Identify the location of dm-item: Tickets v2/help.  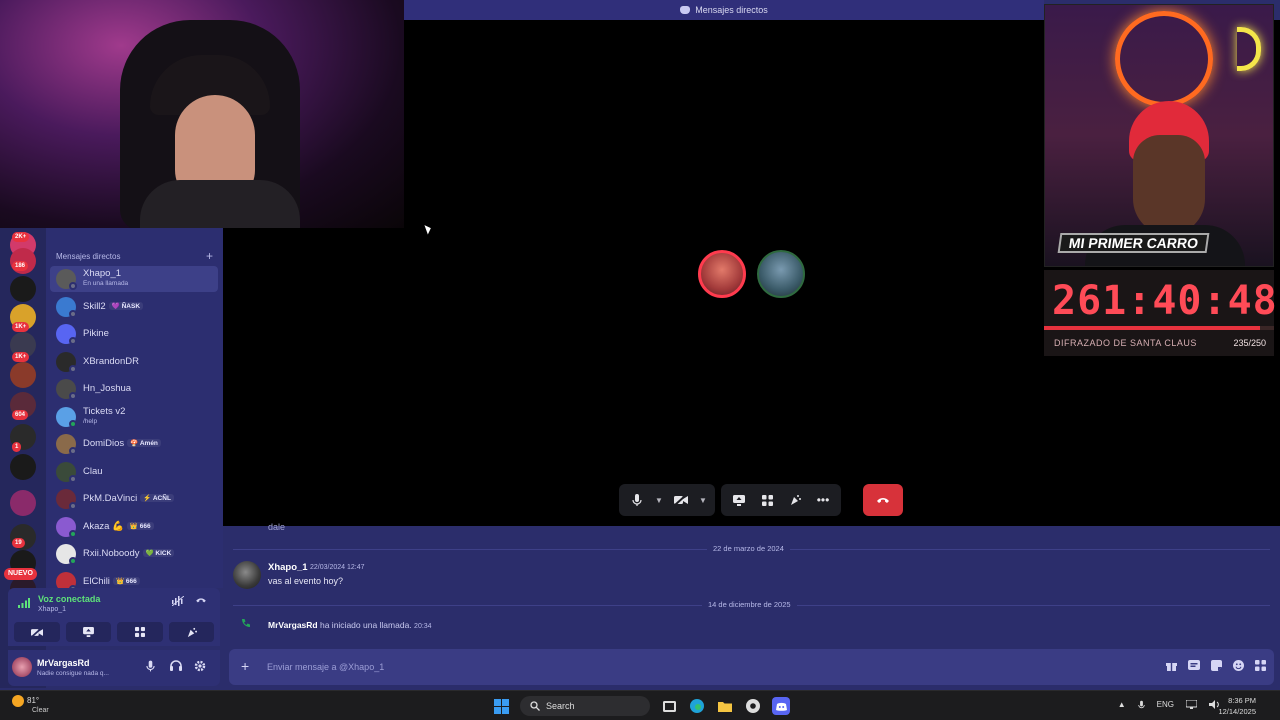
(134, 417).